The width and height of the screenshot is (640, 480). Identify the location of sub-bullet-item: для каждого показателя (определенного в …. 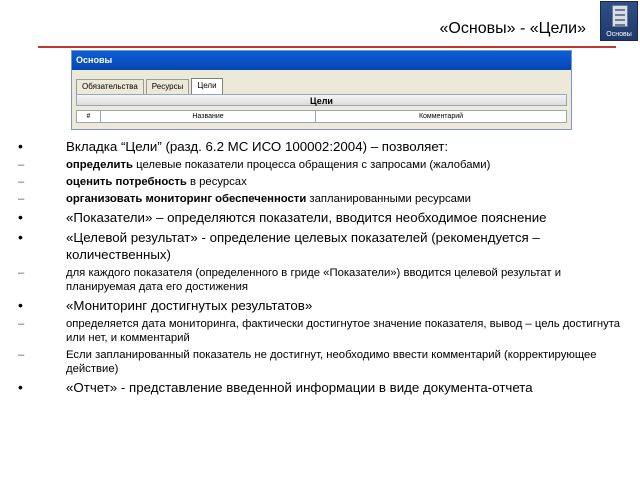
(320, 280).